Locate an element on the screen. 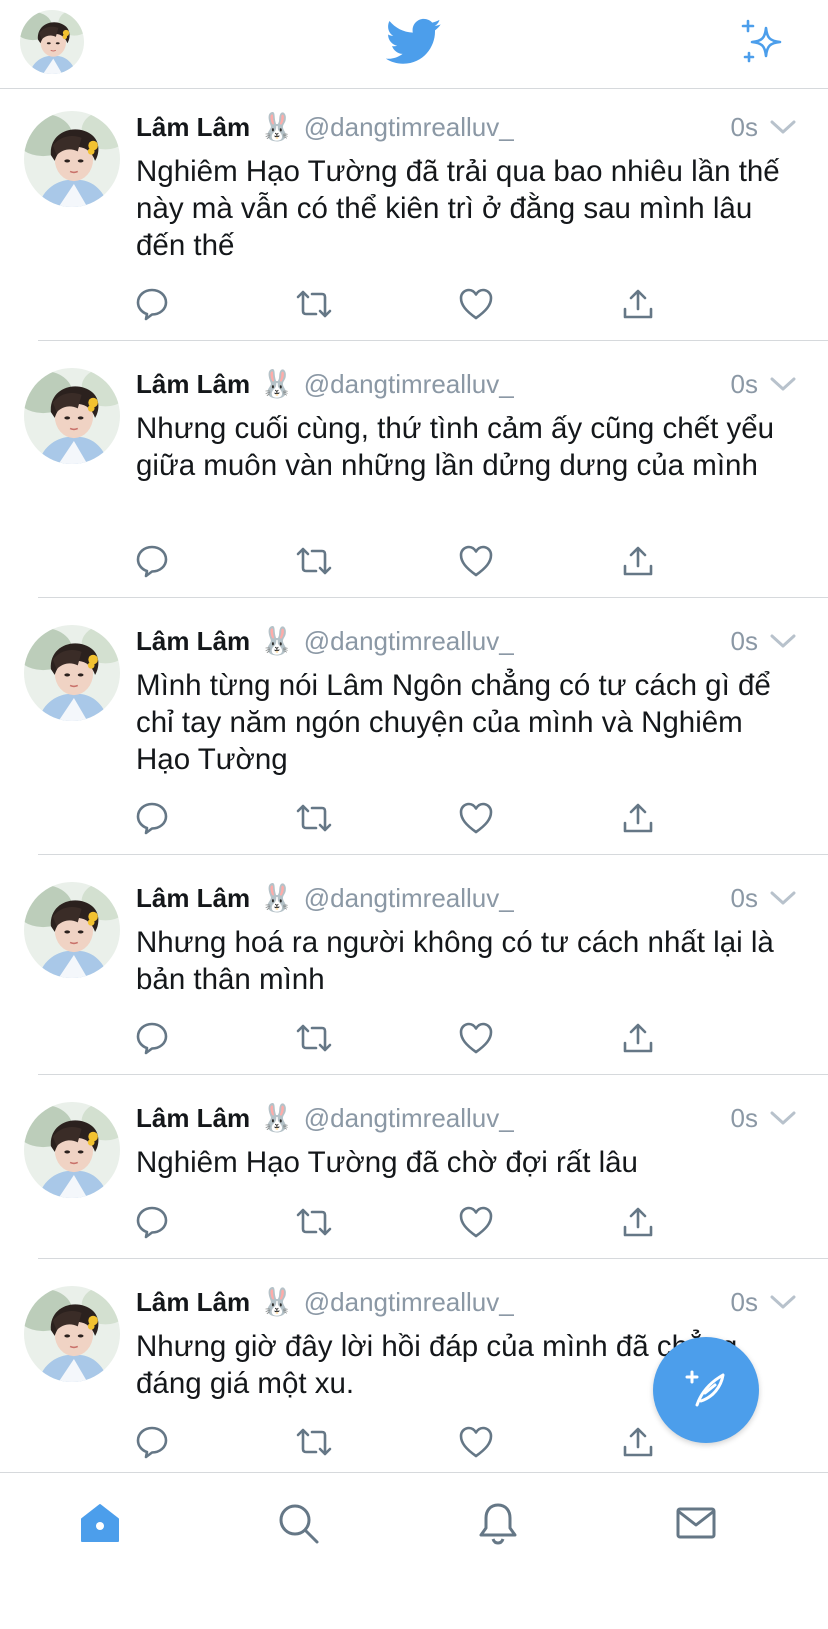 The image size is (828, 1629). twitter-bird-icon is located at coordinates (413, 44).